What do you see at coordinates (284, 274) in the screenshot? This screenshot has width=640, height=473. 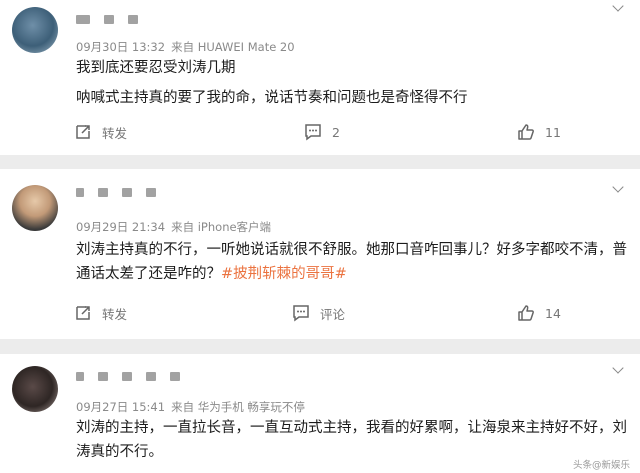 I see `topic-link: #披荆斩棘的哥哥#` at bounding box center [284, 274].